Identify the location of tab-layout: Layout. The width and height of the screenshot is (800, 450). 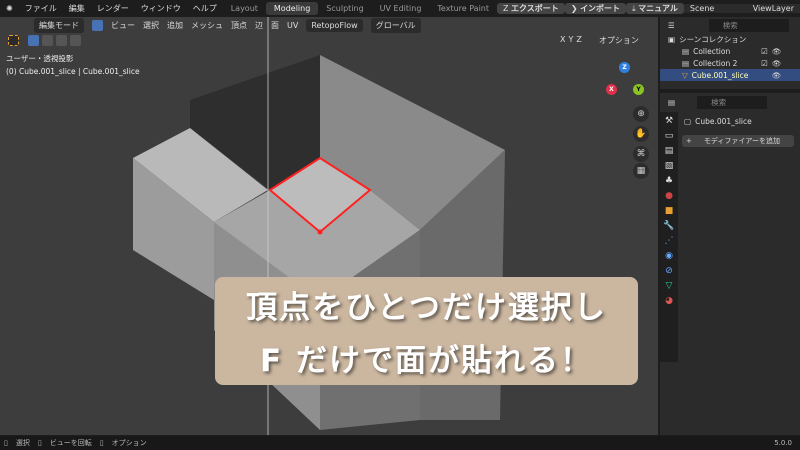
(244, 8).